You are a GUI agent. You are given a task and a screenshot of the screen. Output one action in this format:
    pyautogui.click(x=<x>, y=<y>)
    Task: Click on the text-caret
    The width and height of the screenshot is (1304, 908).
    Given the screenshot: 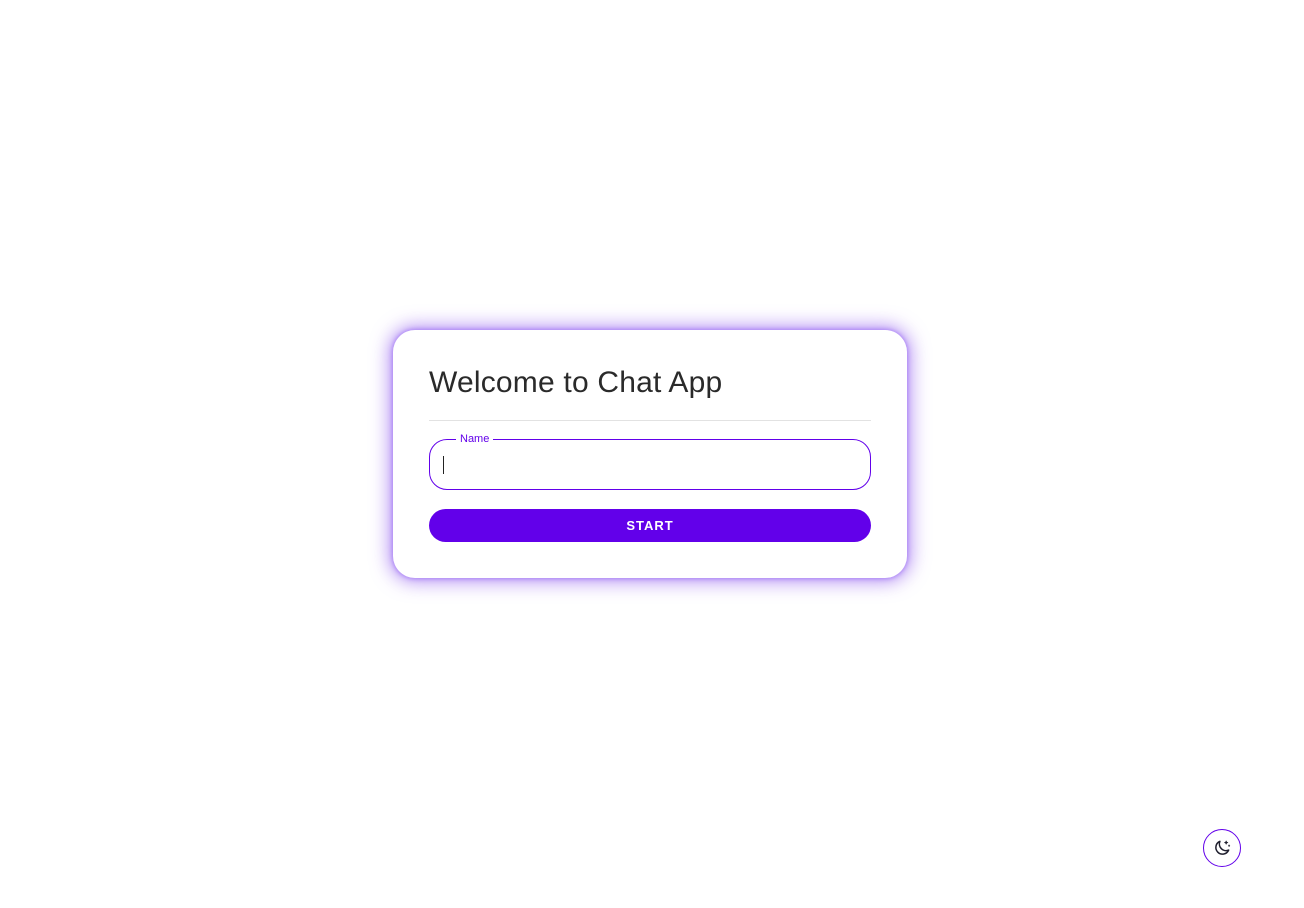 What is the action you would take?
    pyautogui.click(x=443, y=465)
    